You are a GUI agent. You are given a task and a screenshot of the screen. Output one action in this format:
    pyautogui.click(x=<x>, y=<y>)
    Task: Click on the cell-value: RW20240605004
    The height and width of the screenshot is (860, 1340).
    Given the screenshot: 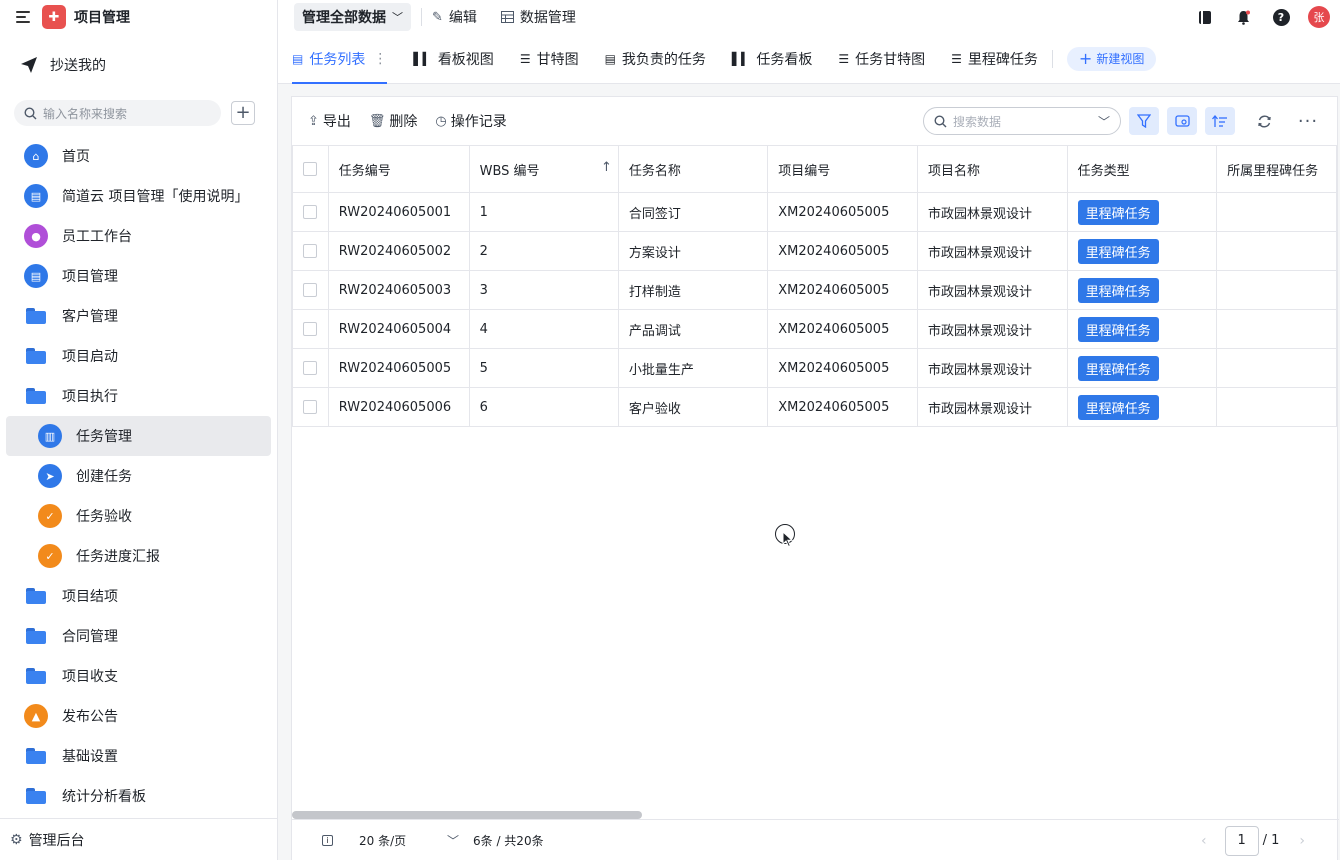 What is the action you would take?
    pyautogui.click(x=395, y=329)
    